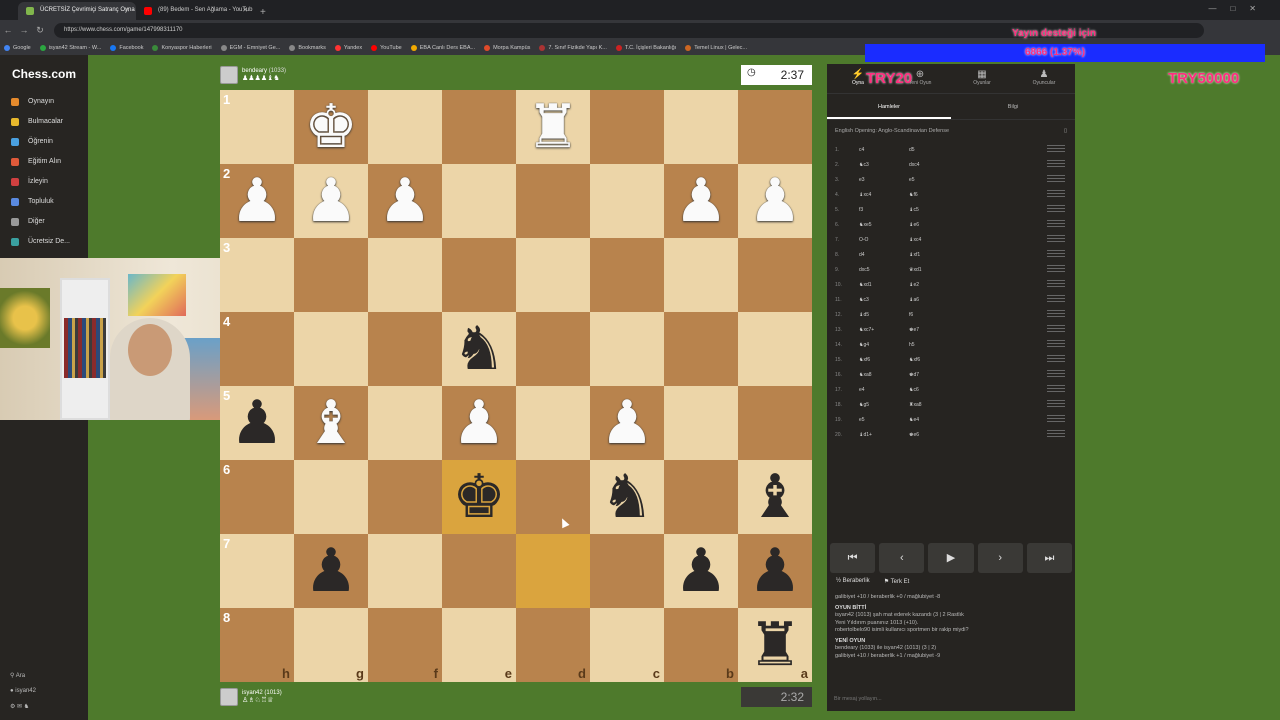 Image resolution: width=1280 pixels, height=720 pixels. Describe the element at coordinates (939, 360) in the screenshot. I see `black-move: ♞xf6` at that location.